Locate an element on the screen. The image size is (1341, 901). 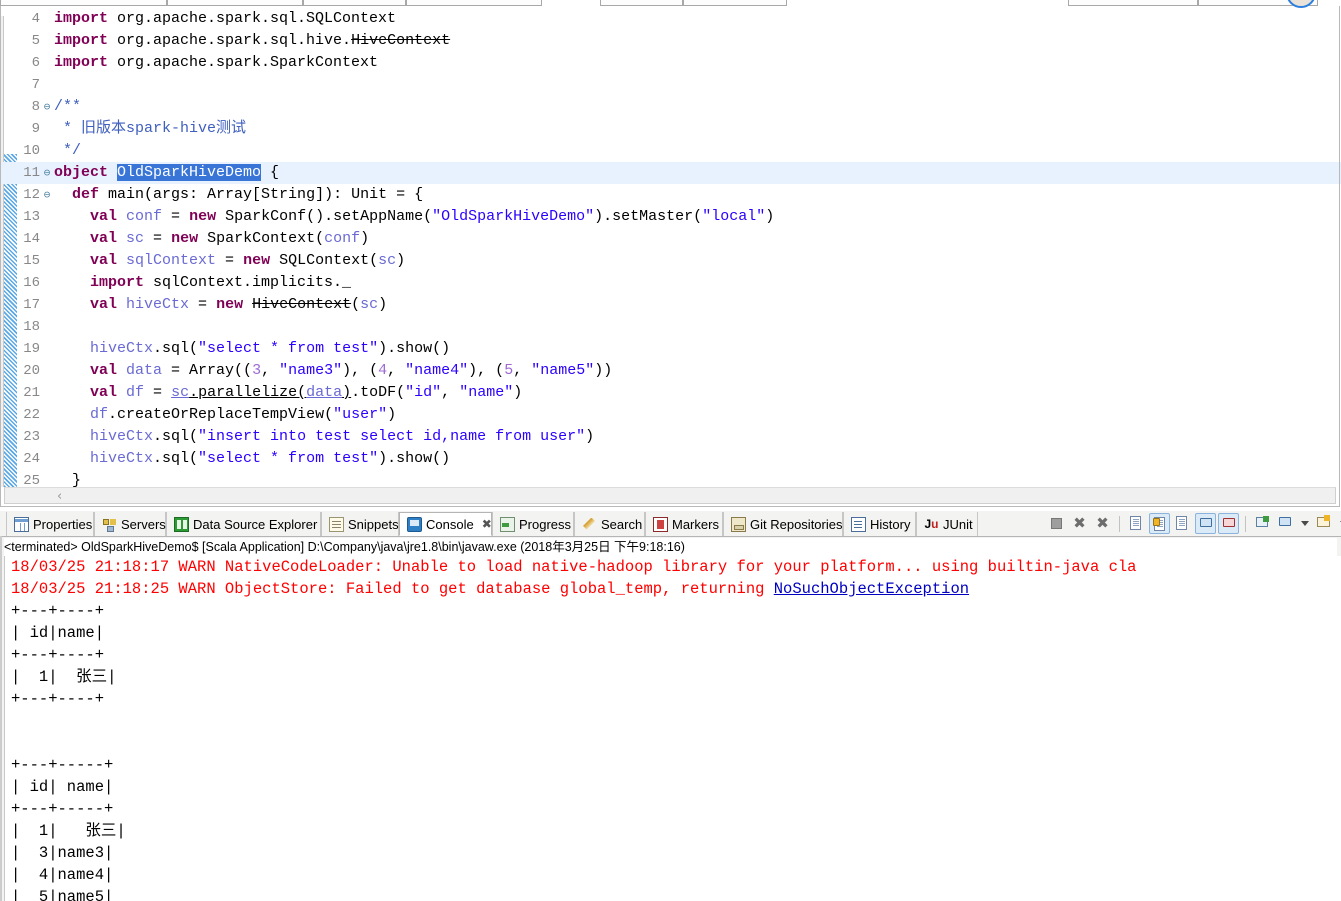
line-number: 16 is located at coordinates (31, 283).